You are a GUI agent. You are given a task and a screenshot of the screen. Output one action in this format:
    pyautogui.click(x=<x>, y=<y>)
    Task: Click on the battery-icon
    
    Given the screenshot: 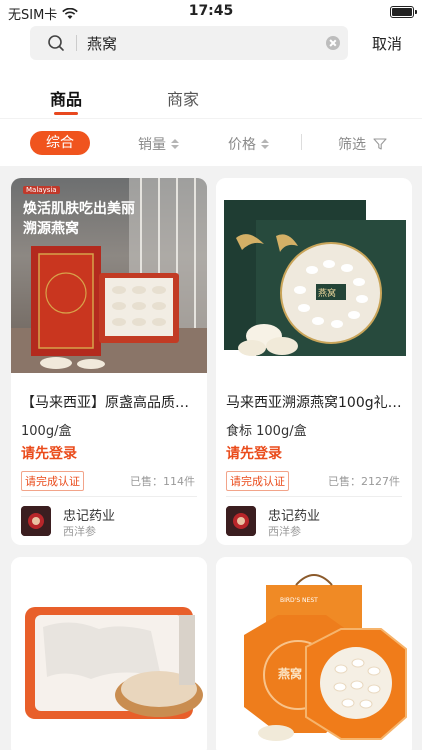 What is the action you would take?
    pyautogui.click(x=403, y=12)
    